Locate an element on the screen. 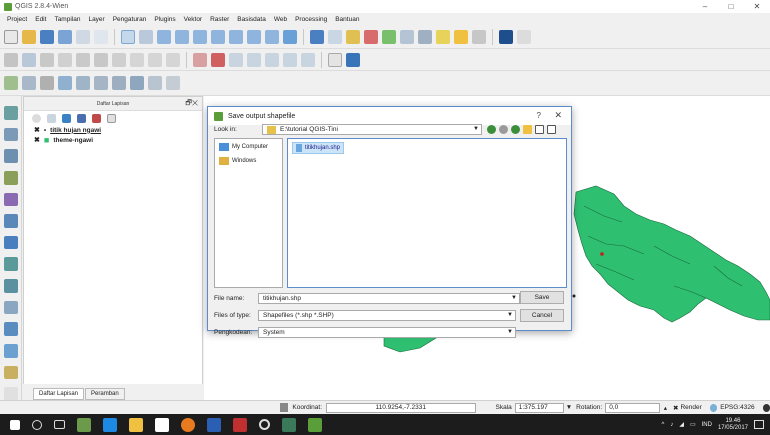 The height and width of the screenshot is (435, 770). menu-view: Tampilan is located at coordinates (67, 19).